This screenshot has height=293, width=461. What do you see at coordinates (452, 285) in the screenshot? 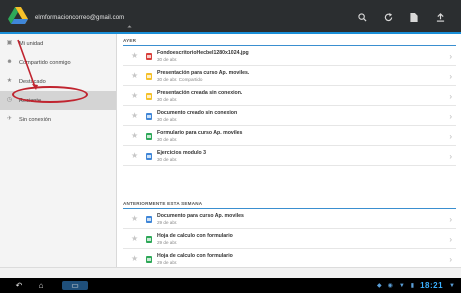
I see `wifi-icon: ▼` at bounding box center [452, 285].